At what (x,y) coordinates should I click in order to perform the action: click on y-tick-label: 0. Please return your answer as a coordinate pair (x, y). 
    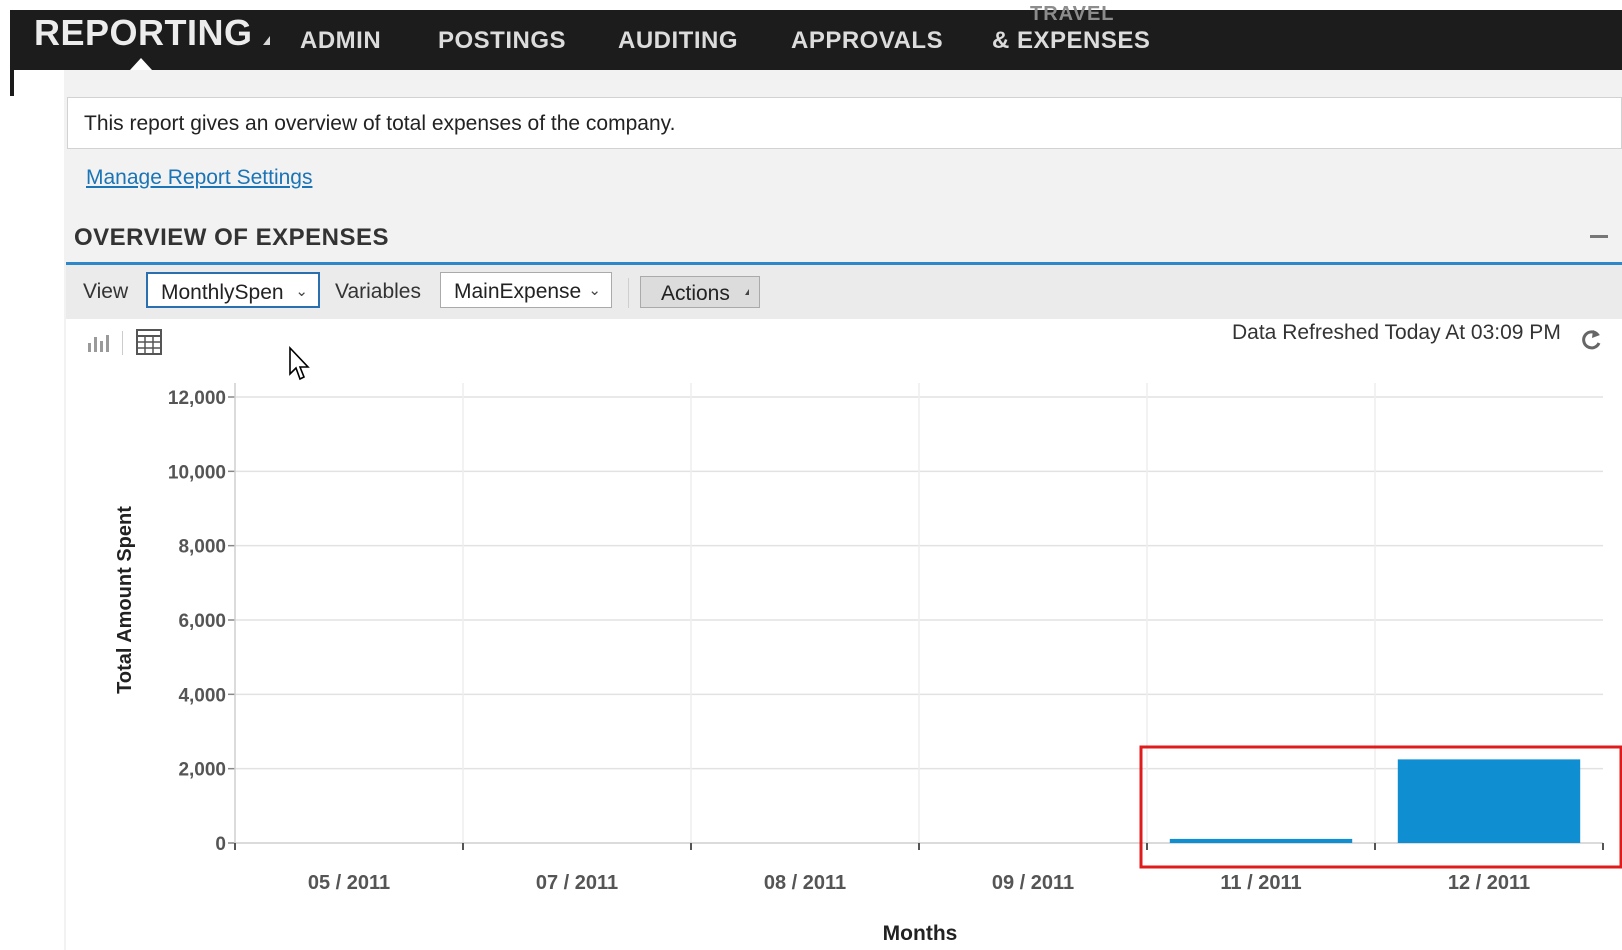
    Looking at the image, I should click on (220, 844).